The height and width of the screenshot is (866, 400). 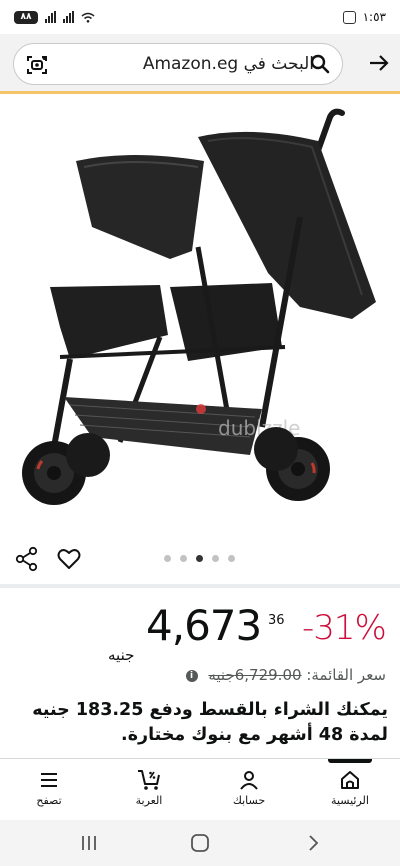 I want to click on wheel-front-inner, so click(x=88, y=455).